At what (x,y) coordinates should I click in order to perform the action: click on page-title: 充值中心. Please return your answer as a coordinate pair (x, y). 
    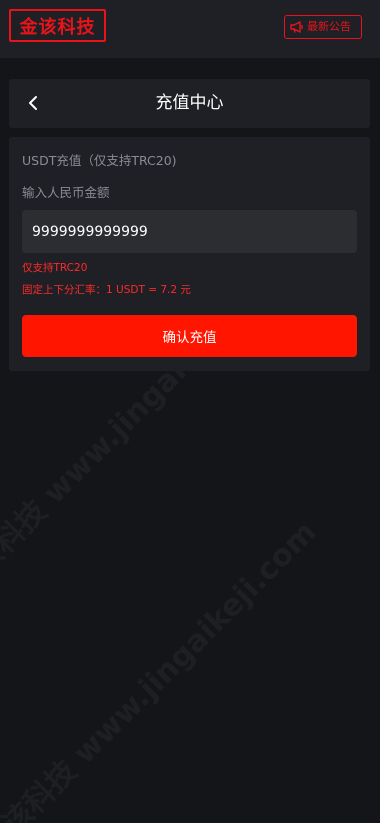
    Looking at the image, I should click on (189, 103).